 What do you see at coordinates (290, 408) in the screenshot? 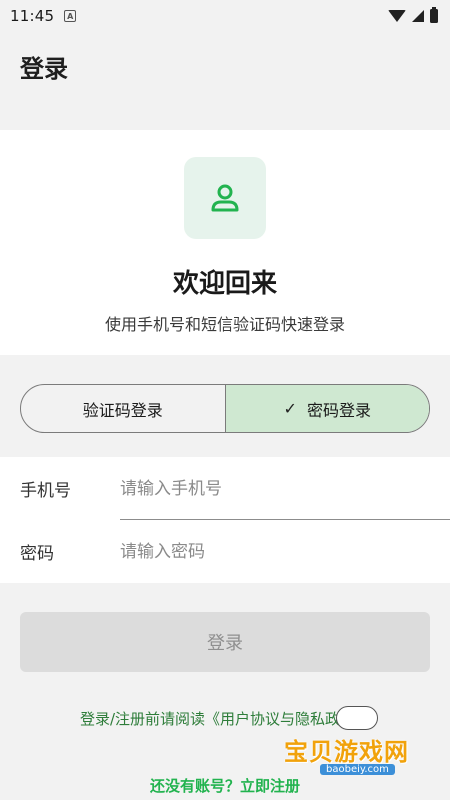
I see `check-icon: ✓` at bounding box center [290, 408].